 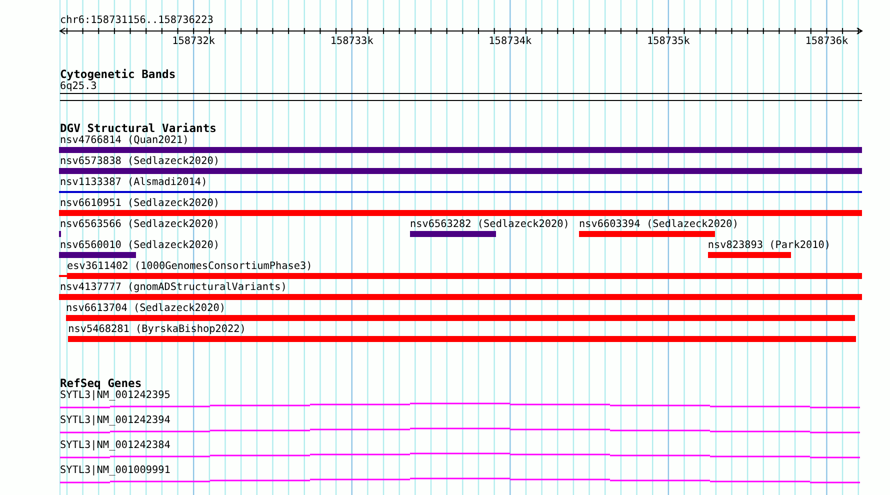 What do you see at coordinates (118, 75) in the screenshot?
I see `track-title: Cytogenetic Bands` at bounding box center [118, 75].